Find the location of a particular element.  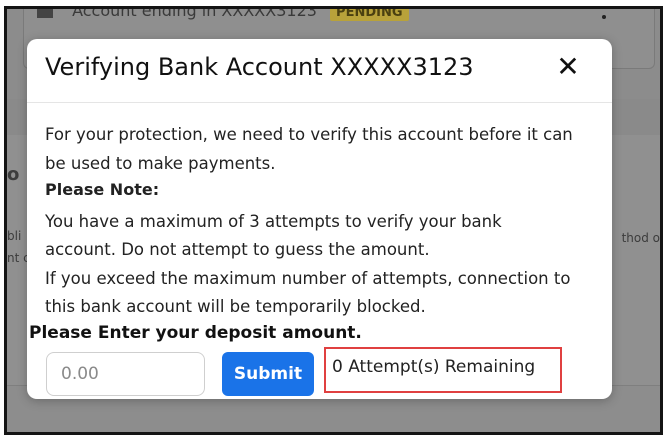

deposit-amount-input is located at coordinates (125, 374).